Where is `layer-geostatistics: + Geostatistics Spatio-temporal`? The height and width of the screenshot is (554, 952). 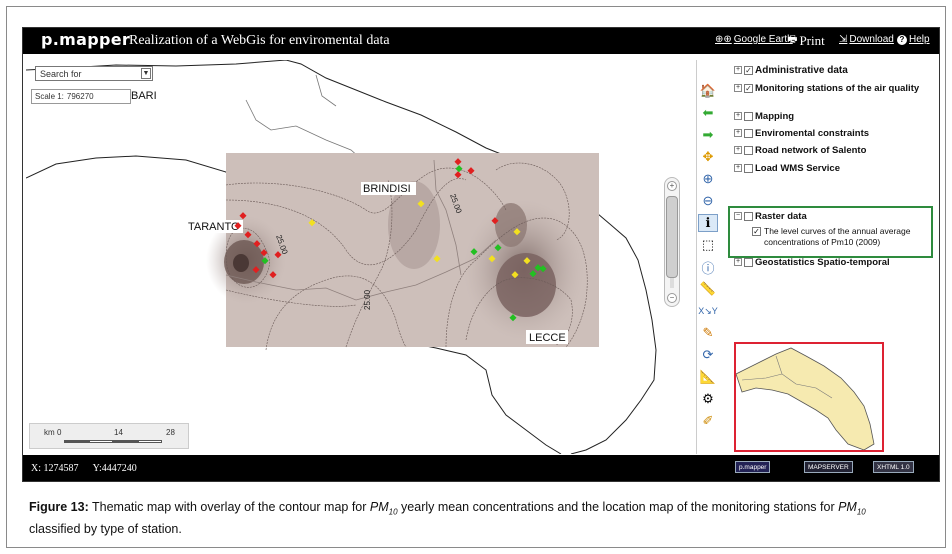
layer-geostatistics: + Geostatistics Spatio-temporal is located at coordinates (833, 262).